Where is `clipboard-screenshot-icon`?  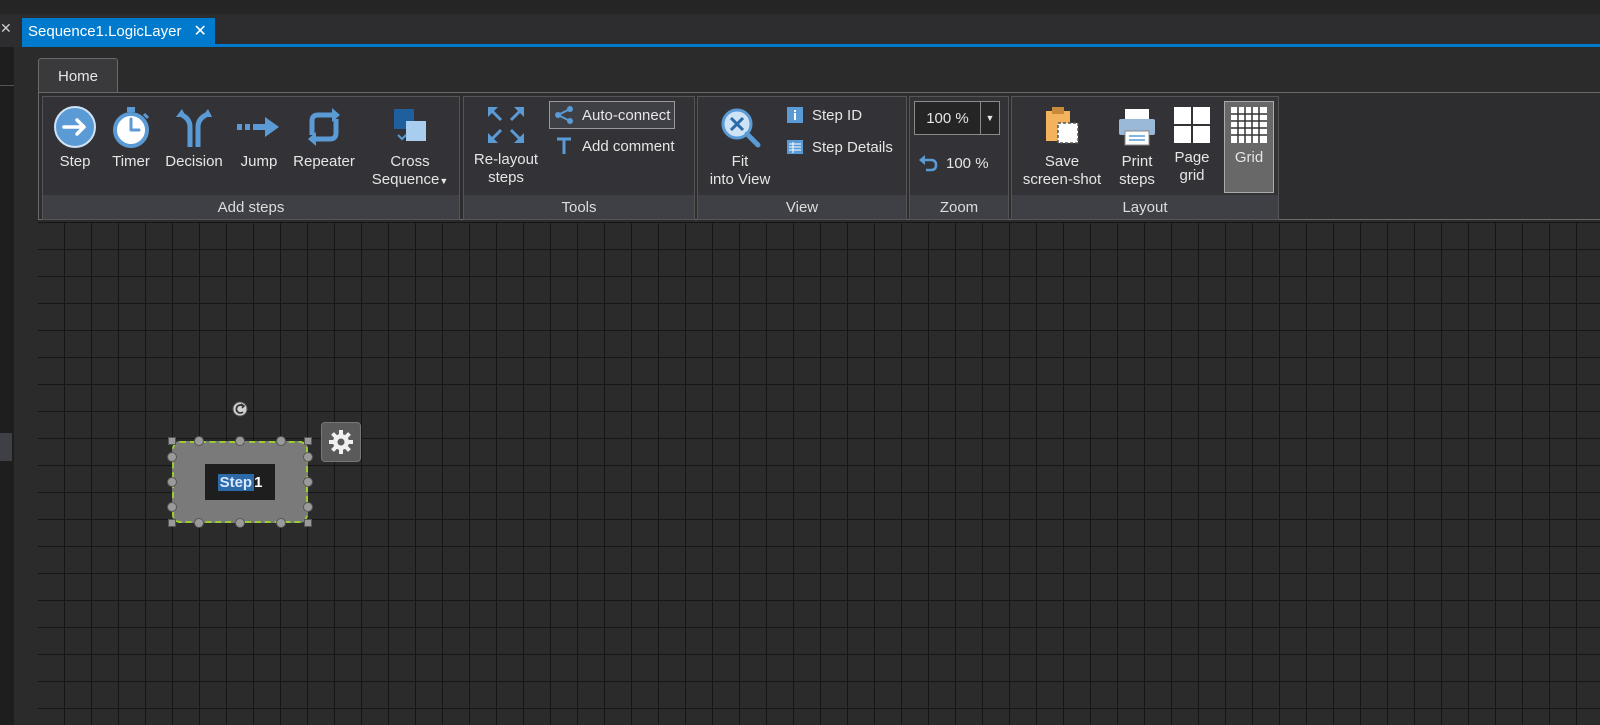 clipboard-screenshot-icon is located at coordinates (1062, 125).